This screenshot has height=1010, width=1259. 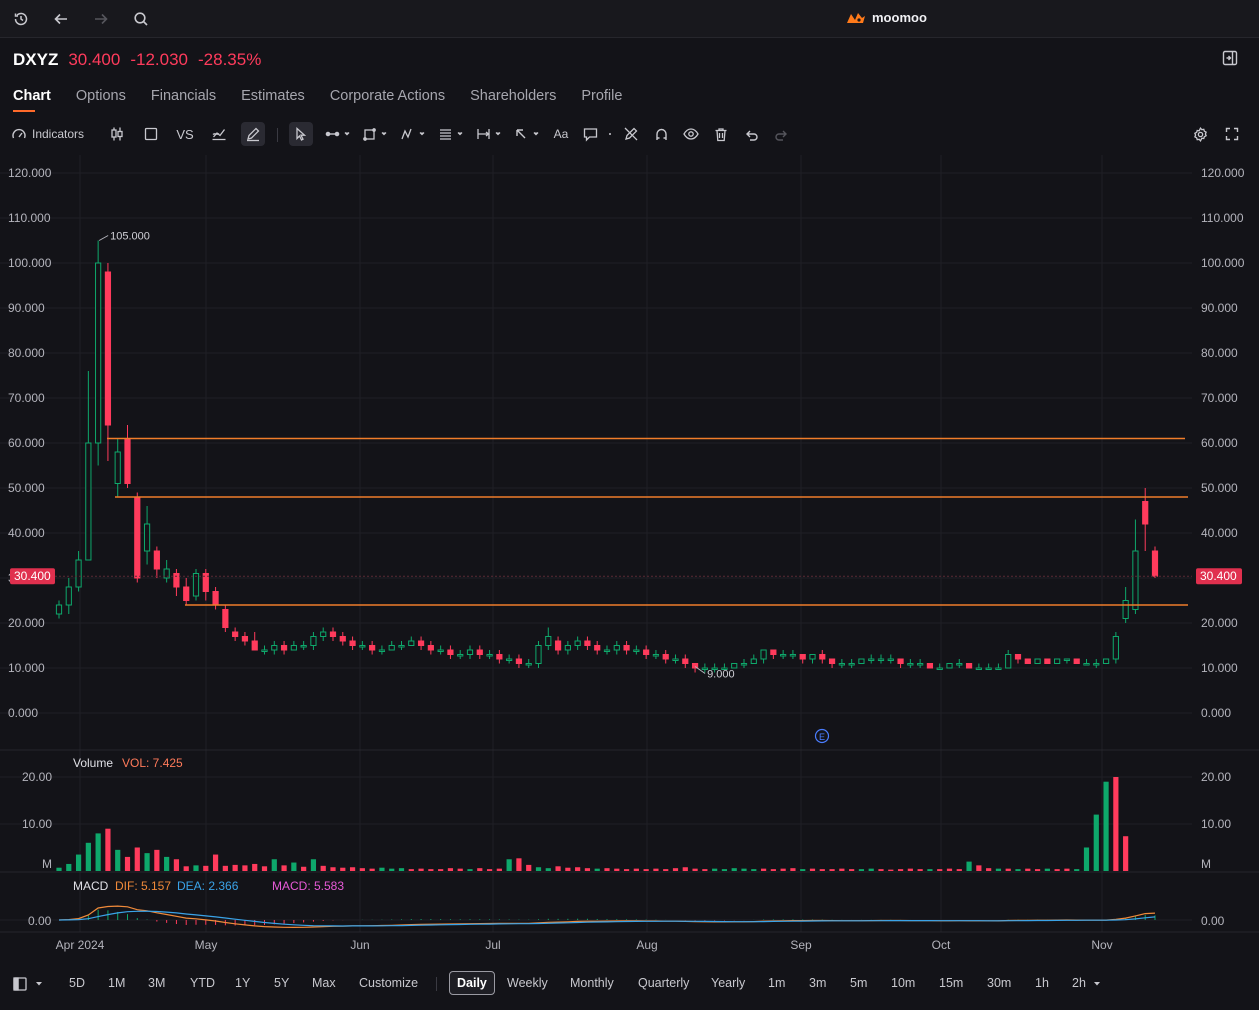 What do you see at coordinates (528, 134) in the screenshot?
I see `arrow-tool-icon` at bounding box center [528, 134].